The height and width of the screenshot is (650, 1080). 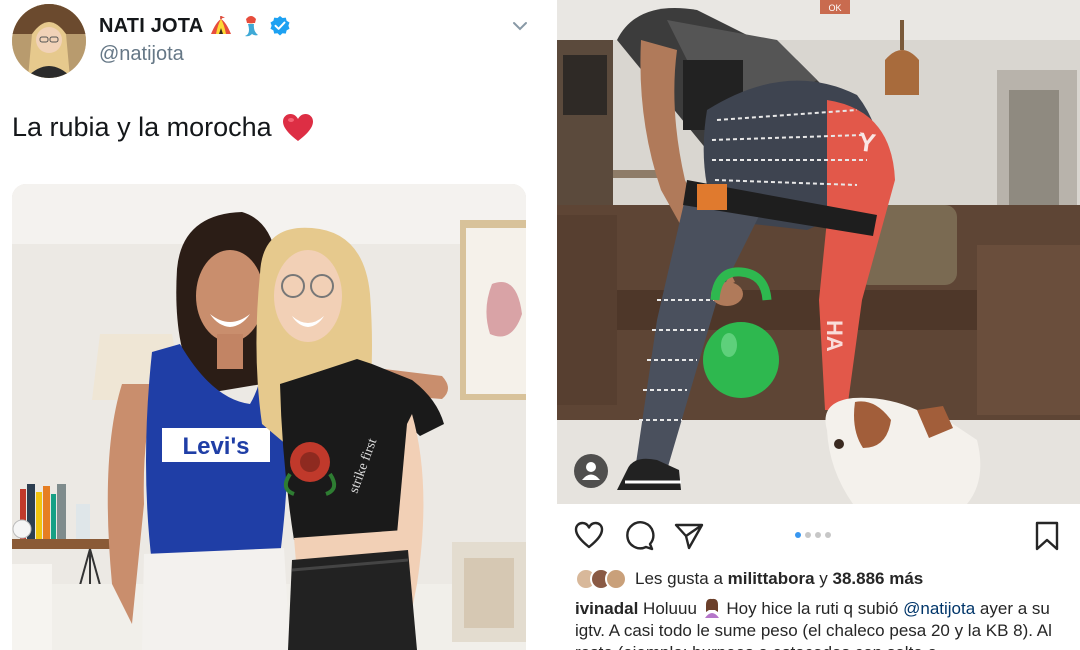 What do you see at coordinates (151, 26) in the screenshot?
I see `display-name: NATI JOTA` at bounding box center [151, 26].